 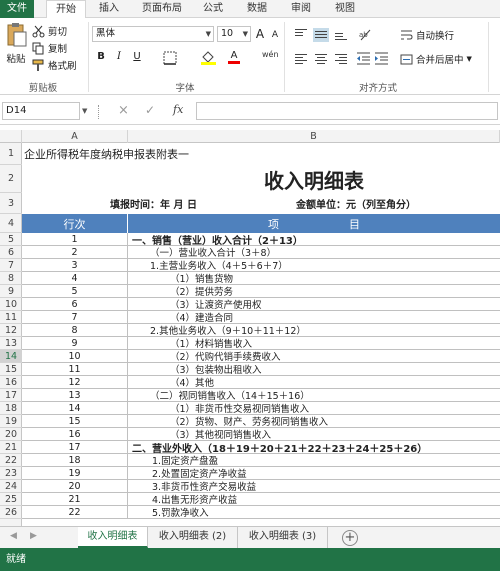 What do you see at coordinates (13, 536) in the screenshot?
I see `scroll-left-icon: ◀` at bounding box center [13, 536].